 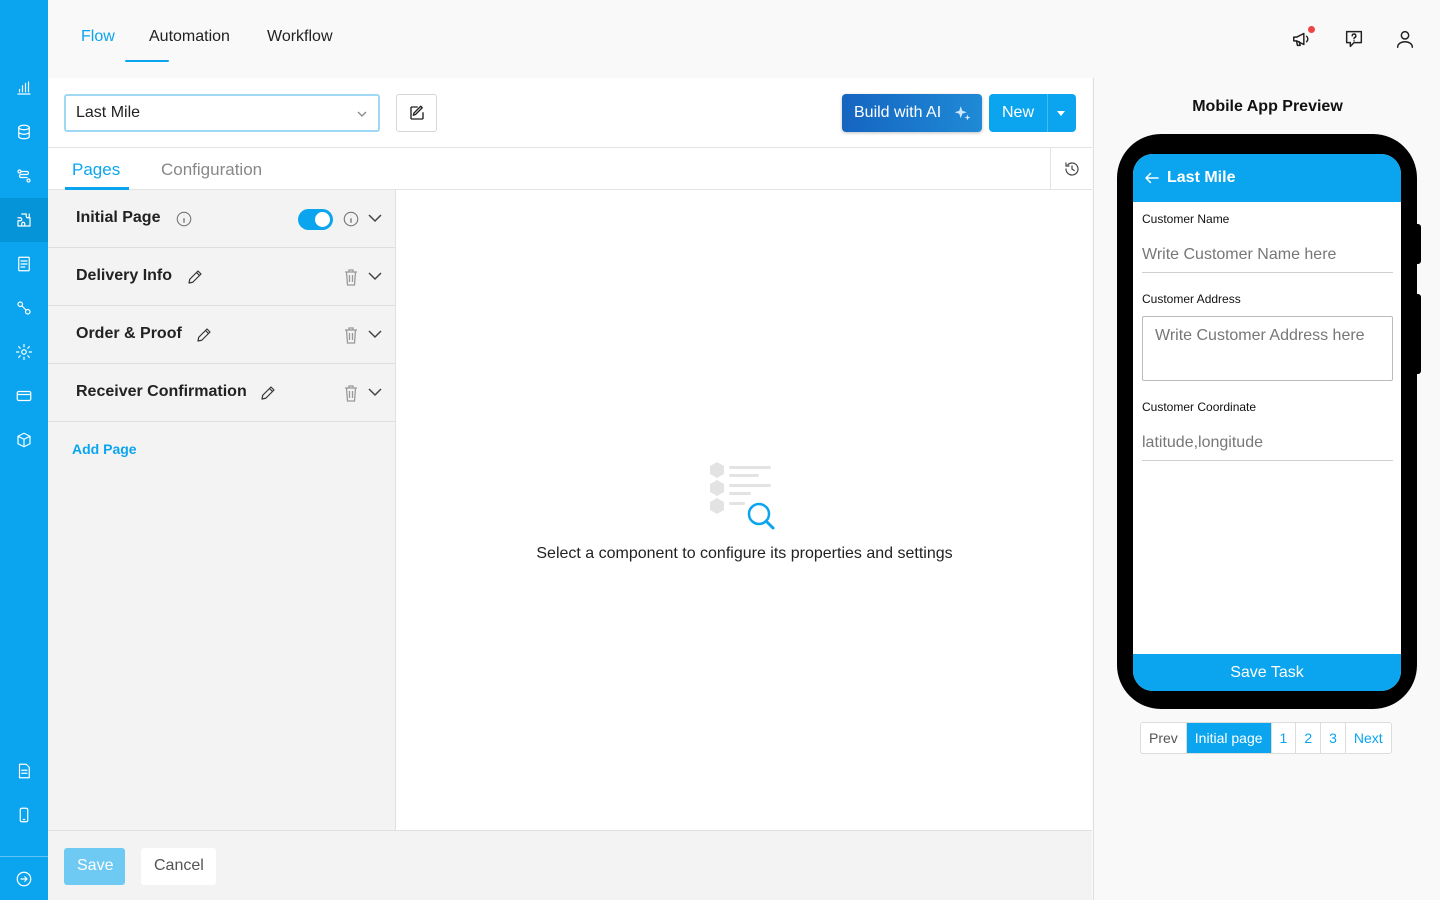 I want to click on tab-automation: Automation, so click(x=189, y=37).